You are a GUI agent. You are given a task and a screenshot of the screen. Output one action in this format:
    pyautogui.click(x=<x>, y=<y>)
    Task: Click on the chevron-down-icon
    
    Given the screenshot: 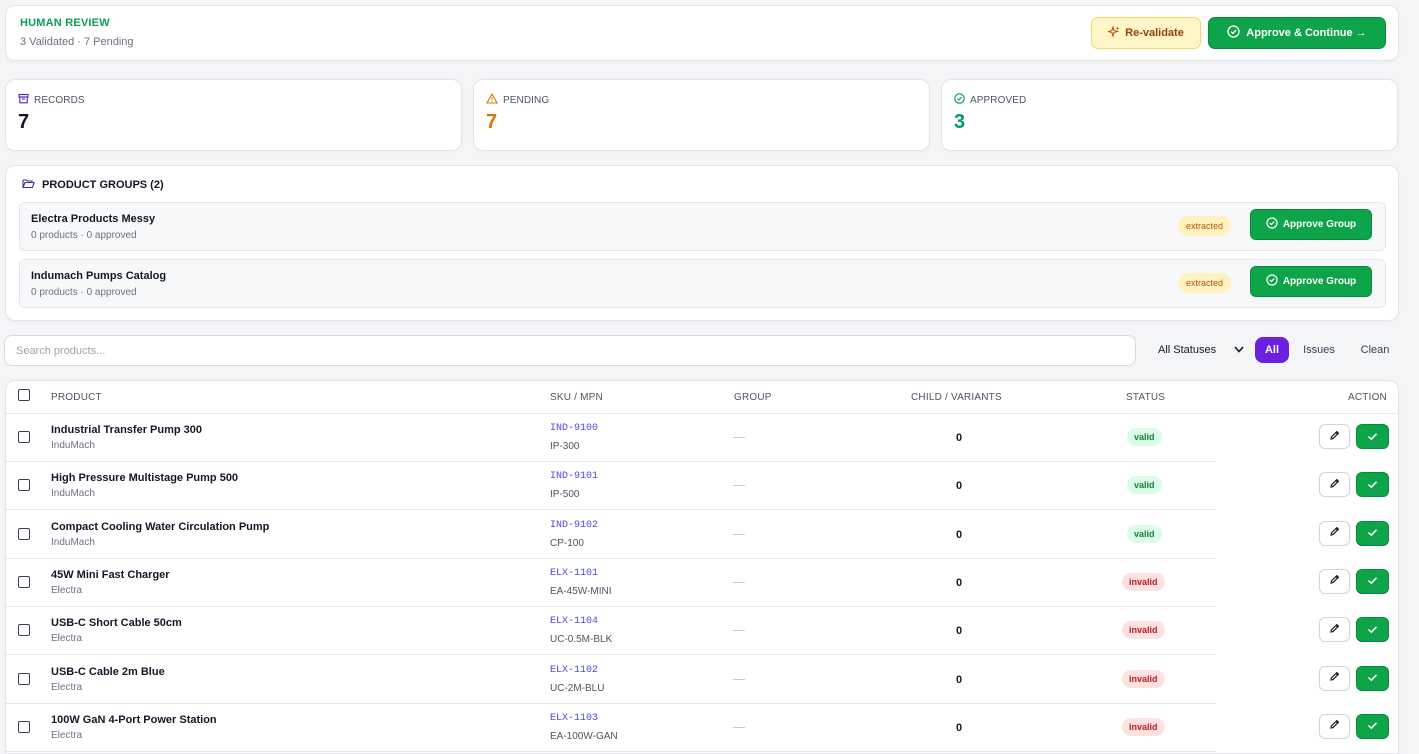 What is the action you would take?
    pyautogui.click(x=1239, y=350)
    